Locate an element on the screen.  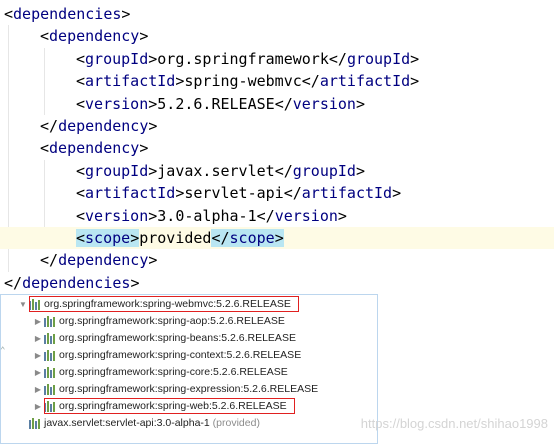
close-tag: </dependencies> is located at coordinates (71, 283).